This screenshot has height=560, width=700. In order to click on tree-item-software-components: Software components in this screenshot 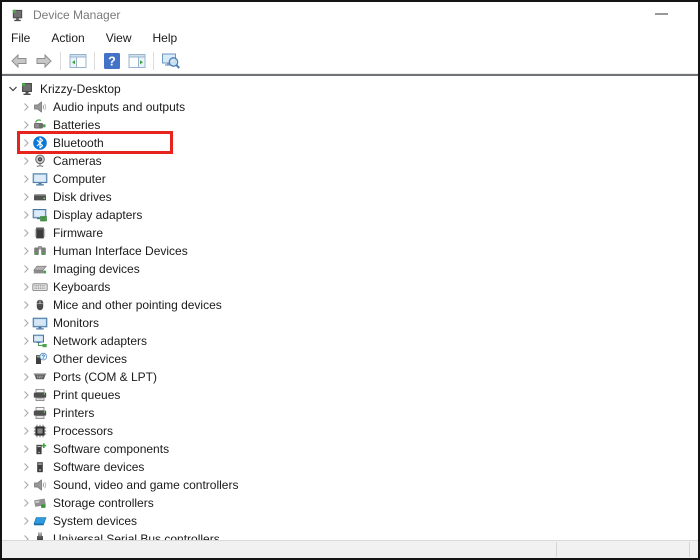, I will do `click(350, 449)`.